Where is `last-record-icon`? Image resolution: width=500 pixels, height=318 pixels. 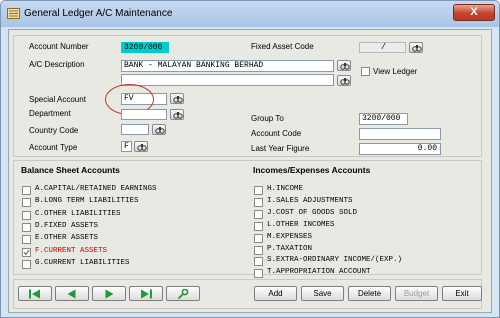 last-record-icon is located at coordinates (146, 293).